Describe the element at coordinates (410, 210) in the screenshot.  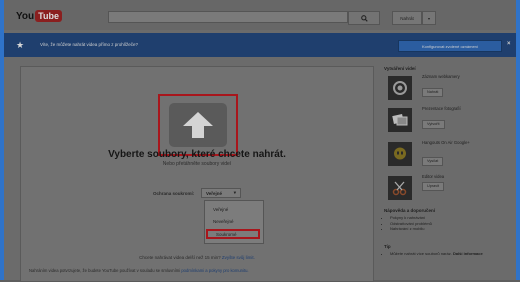
I see `help-heading: Nápověda a doporučení` at that location.